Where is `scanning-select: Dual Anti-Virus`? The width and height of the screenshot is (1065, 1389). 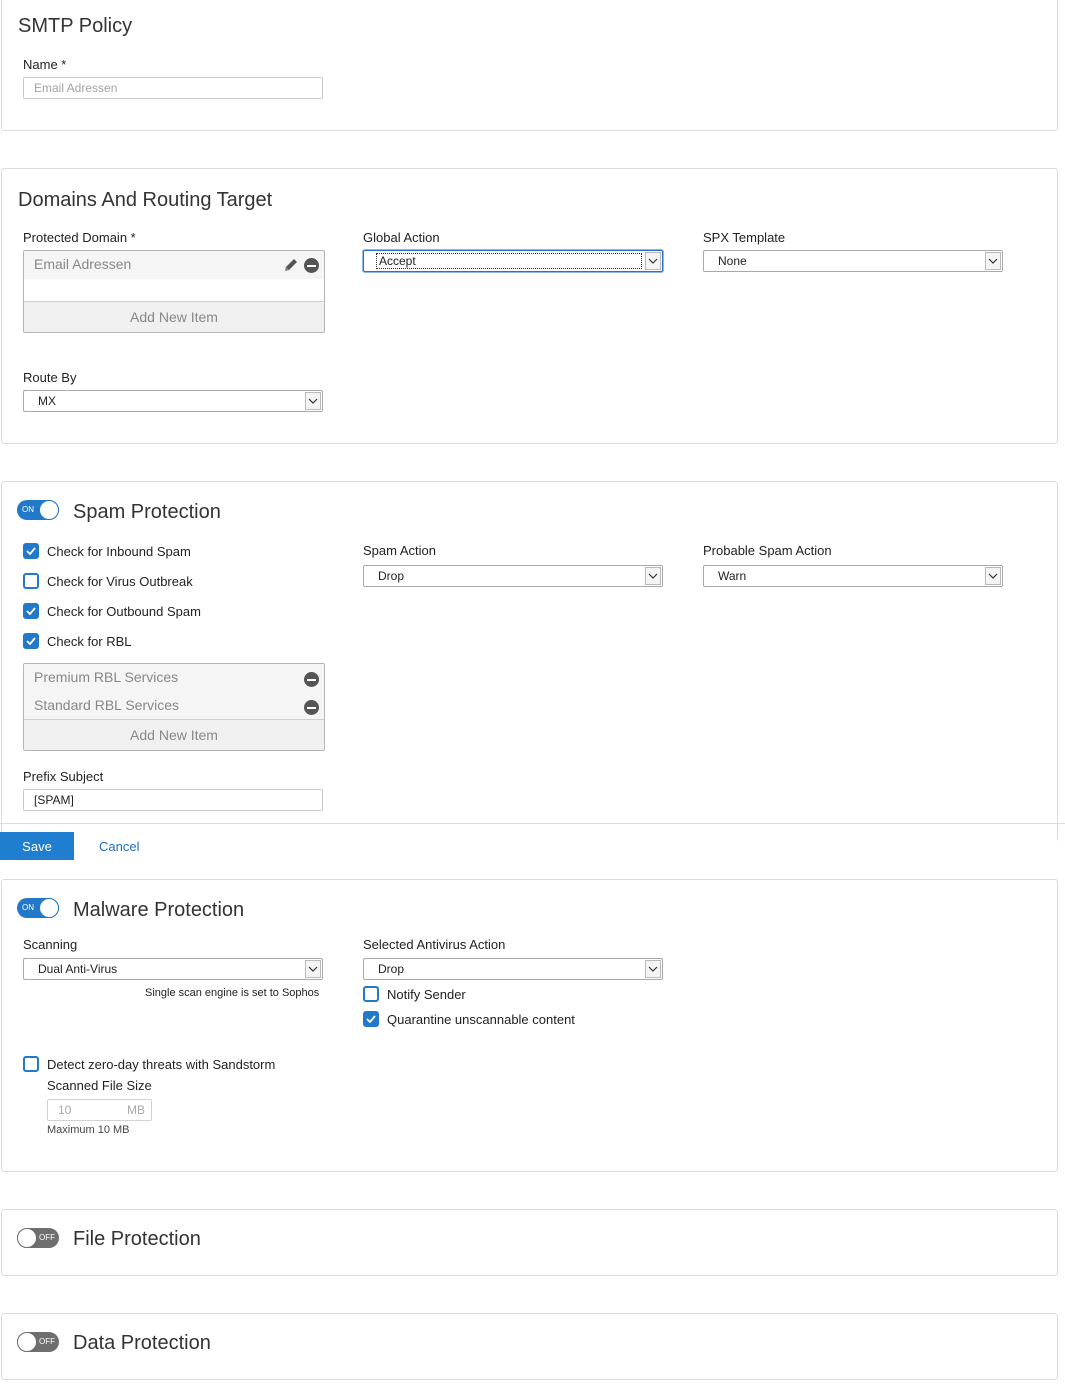
scanning-select: Dual Anti-Virus is located at coordinates (173, 969).